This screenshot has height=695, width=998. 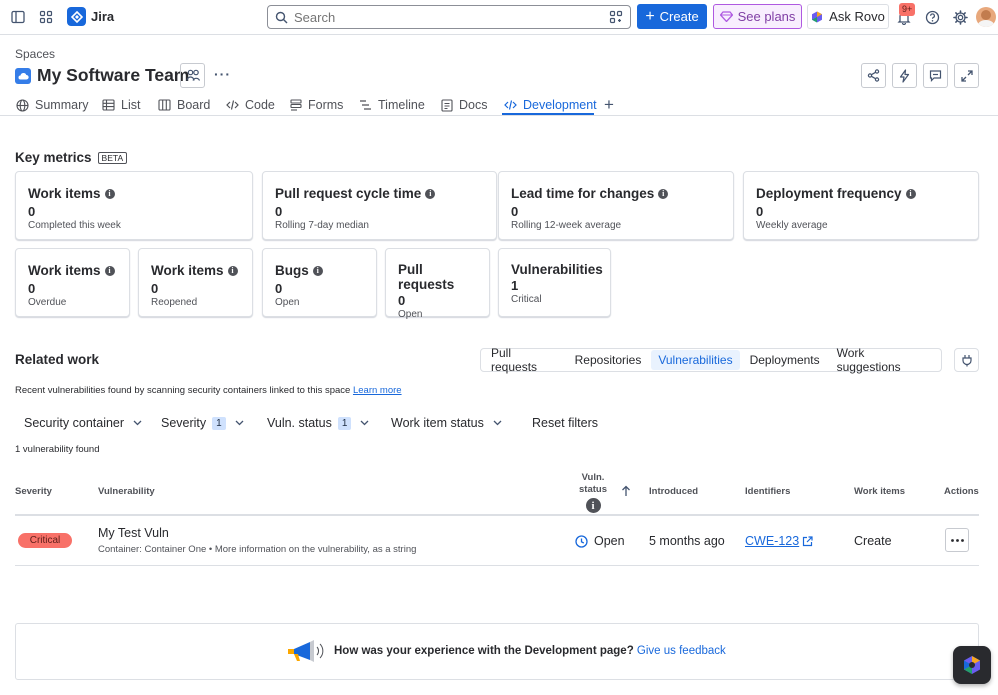 What do you see at coordinates (222, 74) in the screenshot?
I see `more-actions-button: ···` at bounding box center [222, 74].